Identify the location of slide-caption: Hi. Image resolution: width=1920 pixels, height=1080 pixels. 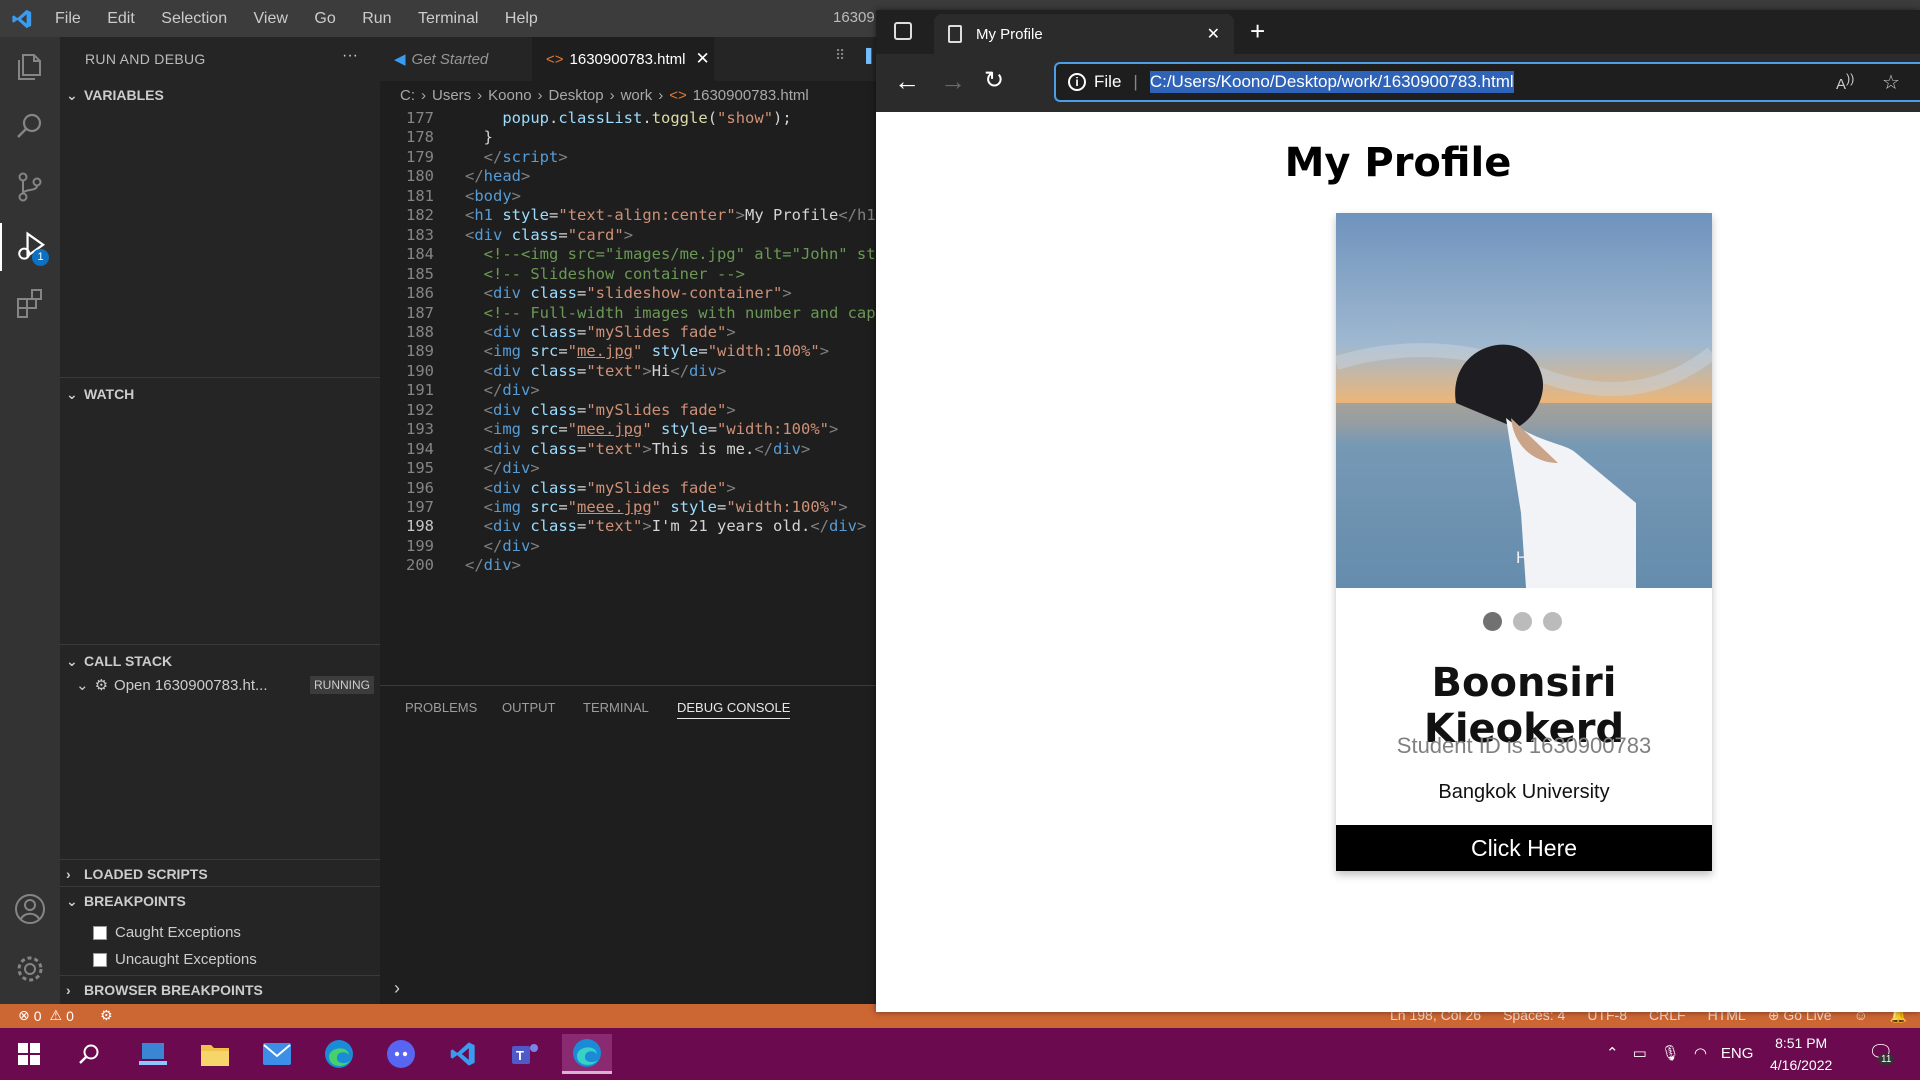
(1524, 557).